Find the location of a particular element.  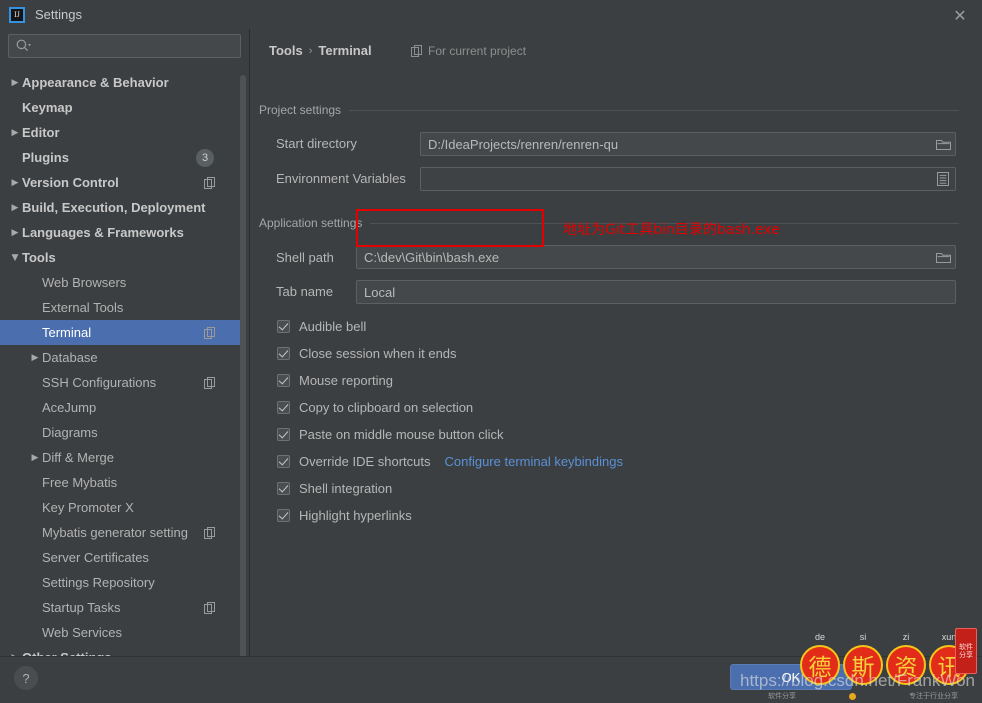

checkbox-label: Mouse reporting is located at coordinates (346, 380).